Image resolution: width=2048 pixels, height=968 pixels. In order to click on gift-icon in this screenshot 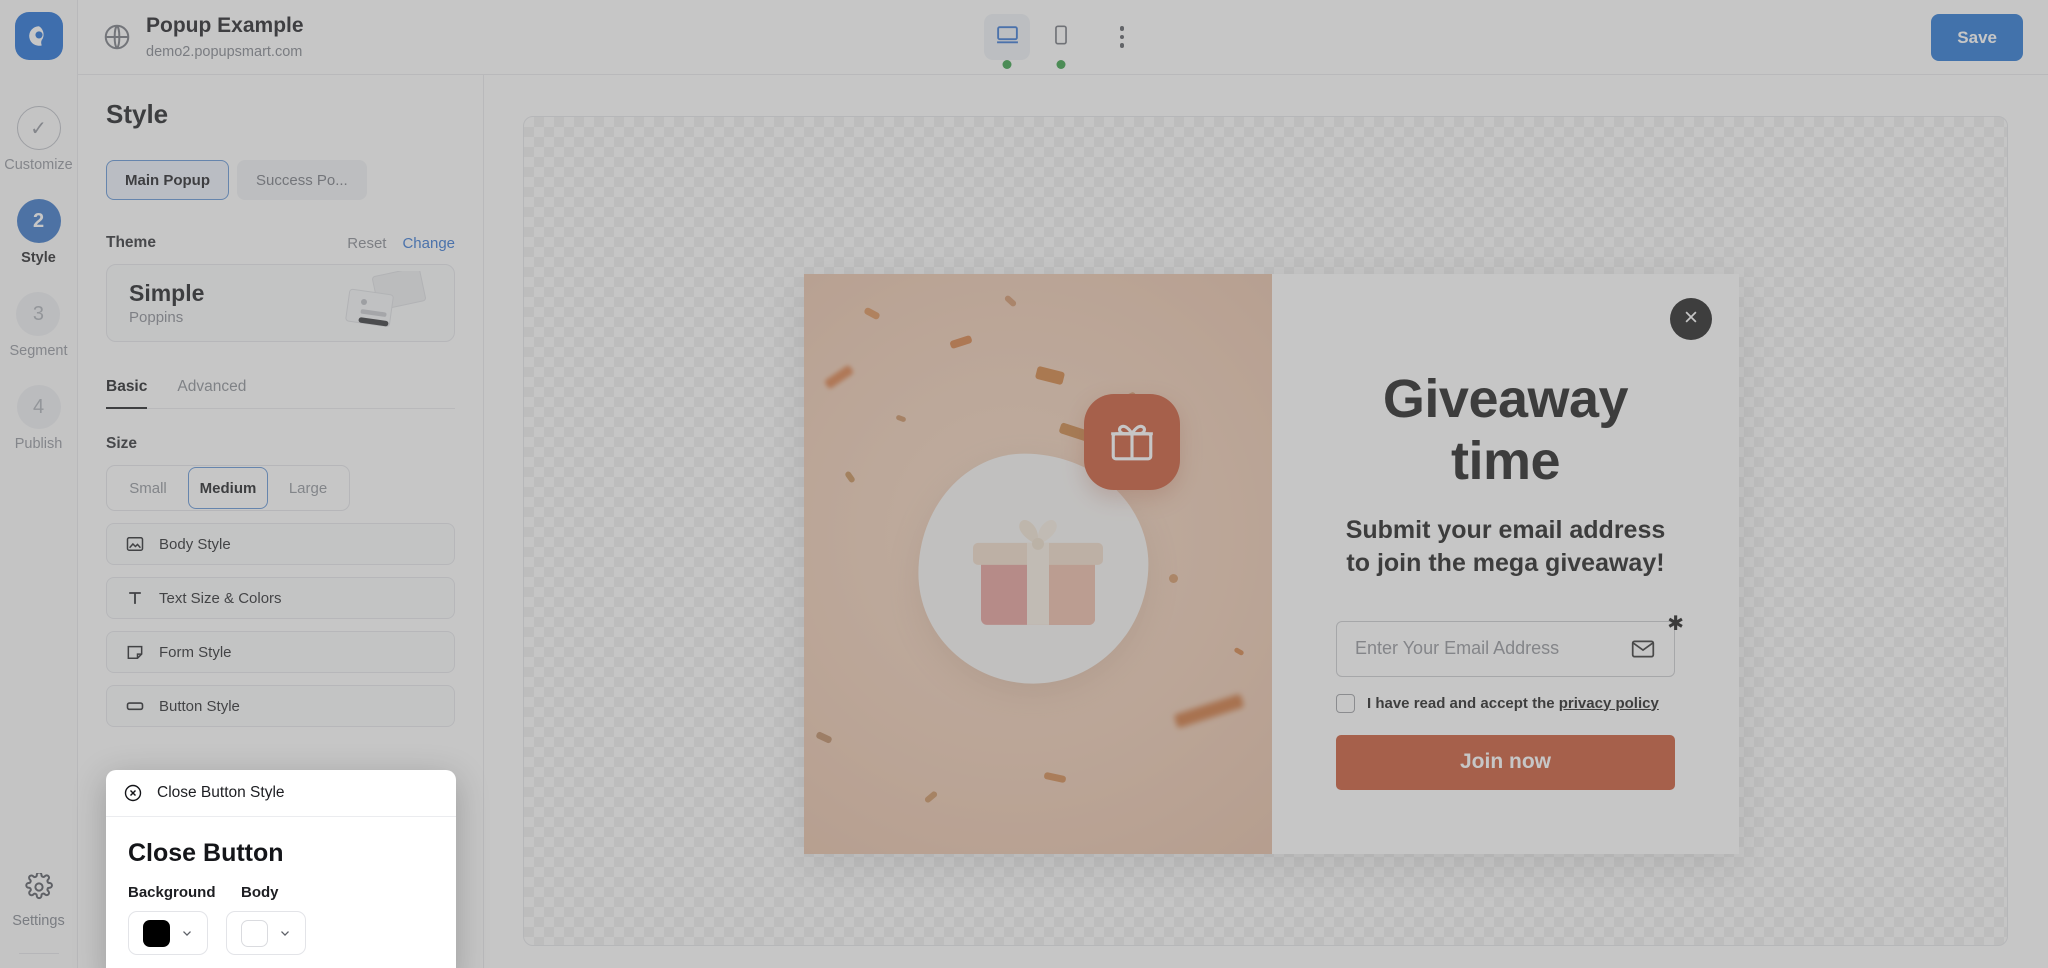, I will do `click(1132, 442)`.